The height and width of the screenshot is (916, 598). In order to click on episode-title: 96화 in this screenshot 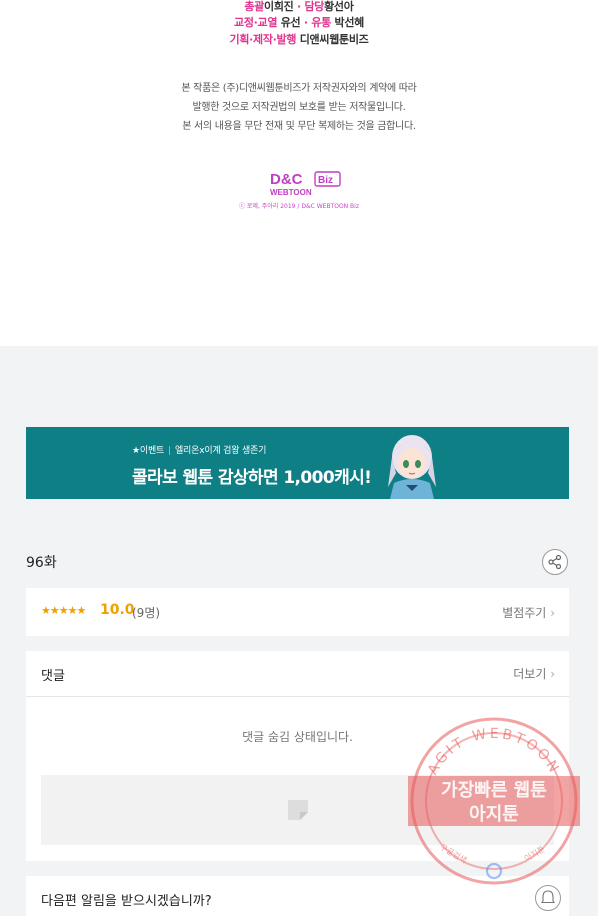, I will do `click(41, 563)`.